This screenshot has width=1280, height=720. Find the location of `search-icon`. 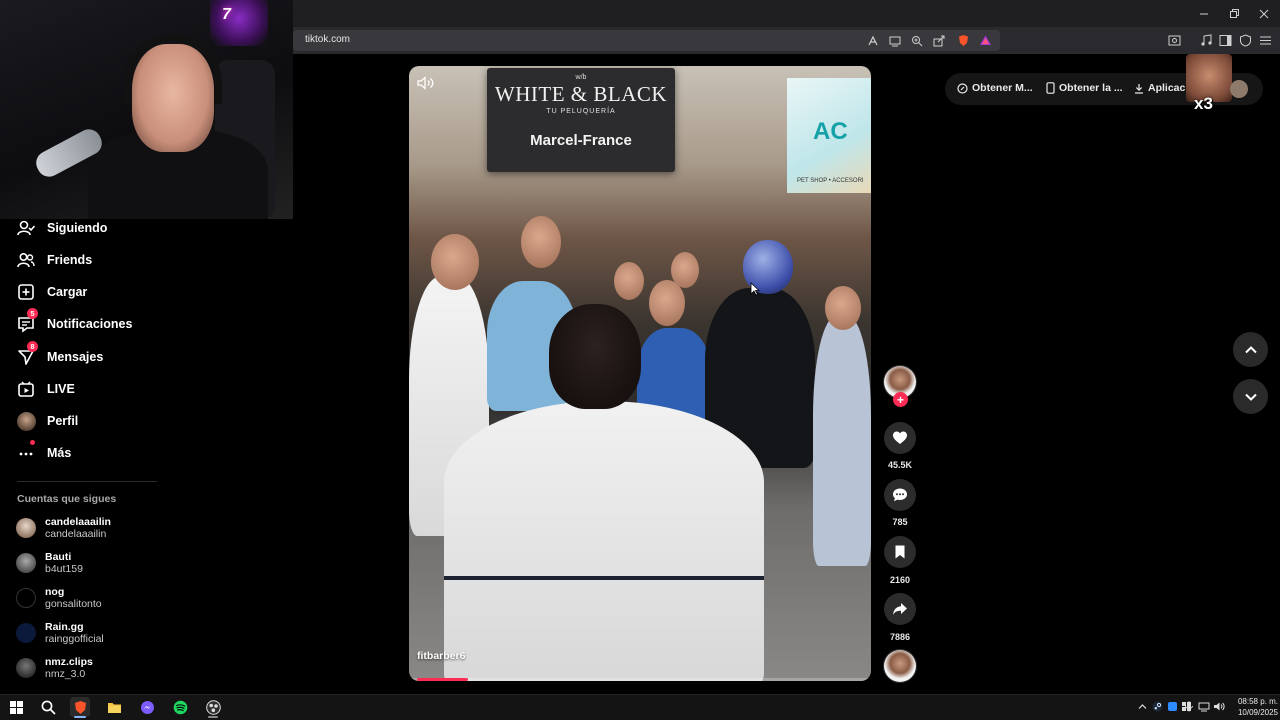

search-icon is located at coordinates (48, 707).